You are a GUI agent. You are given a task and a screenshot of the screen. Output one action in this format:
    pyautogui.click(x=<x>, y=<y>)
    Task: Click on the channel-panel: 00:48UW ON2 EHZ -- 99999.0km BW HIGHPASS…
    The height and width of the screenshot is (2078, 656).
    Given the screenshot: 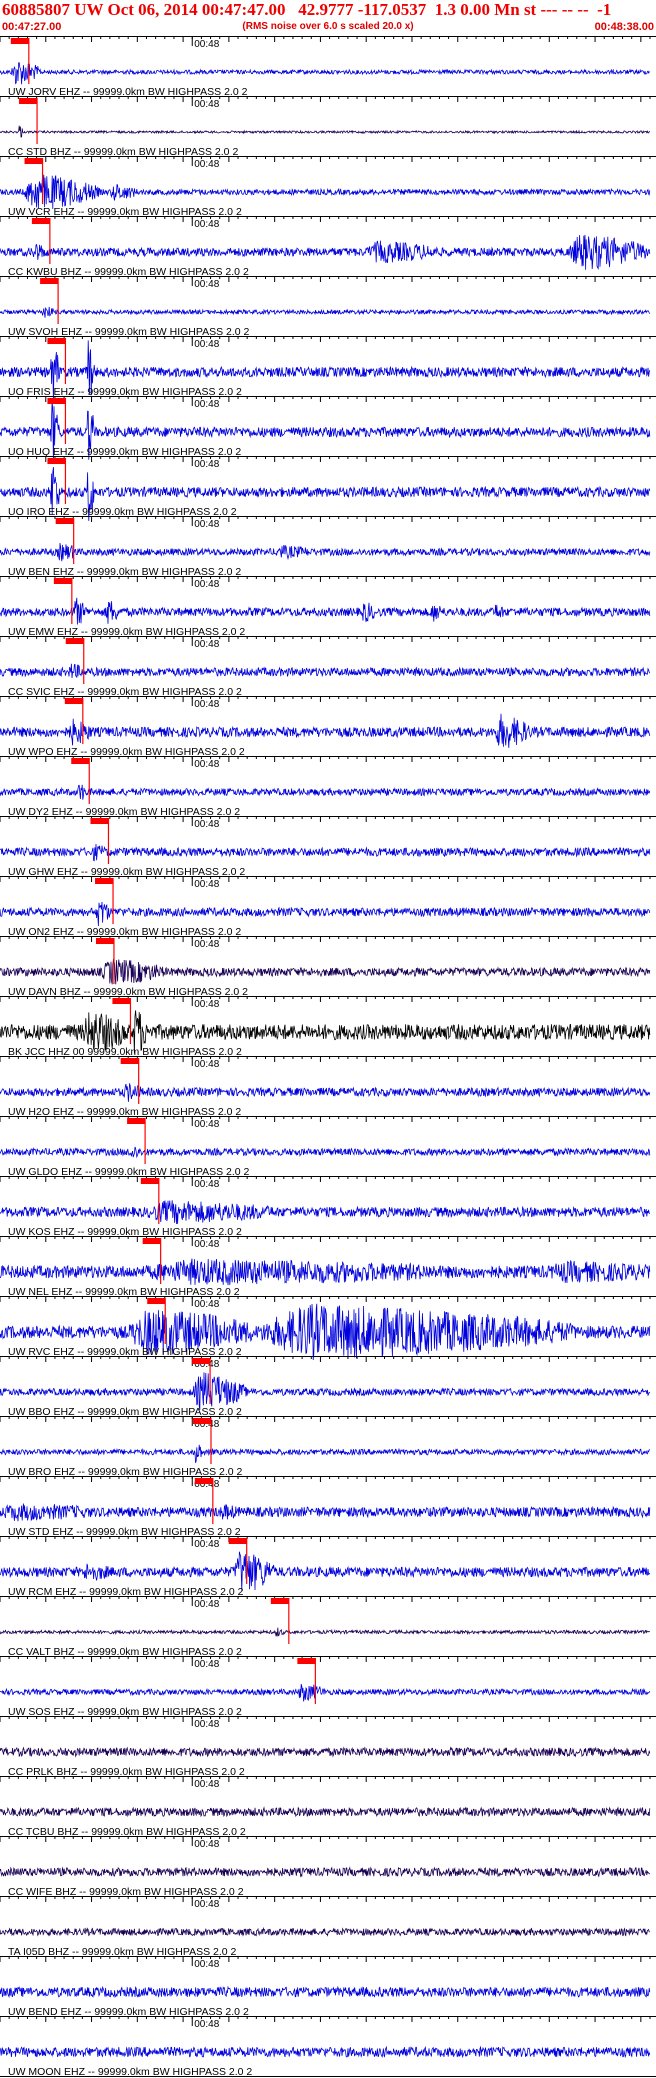 What is the action you would take?
    pyautogui.click(x=328, y=907)
    